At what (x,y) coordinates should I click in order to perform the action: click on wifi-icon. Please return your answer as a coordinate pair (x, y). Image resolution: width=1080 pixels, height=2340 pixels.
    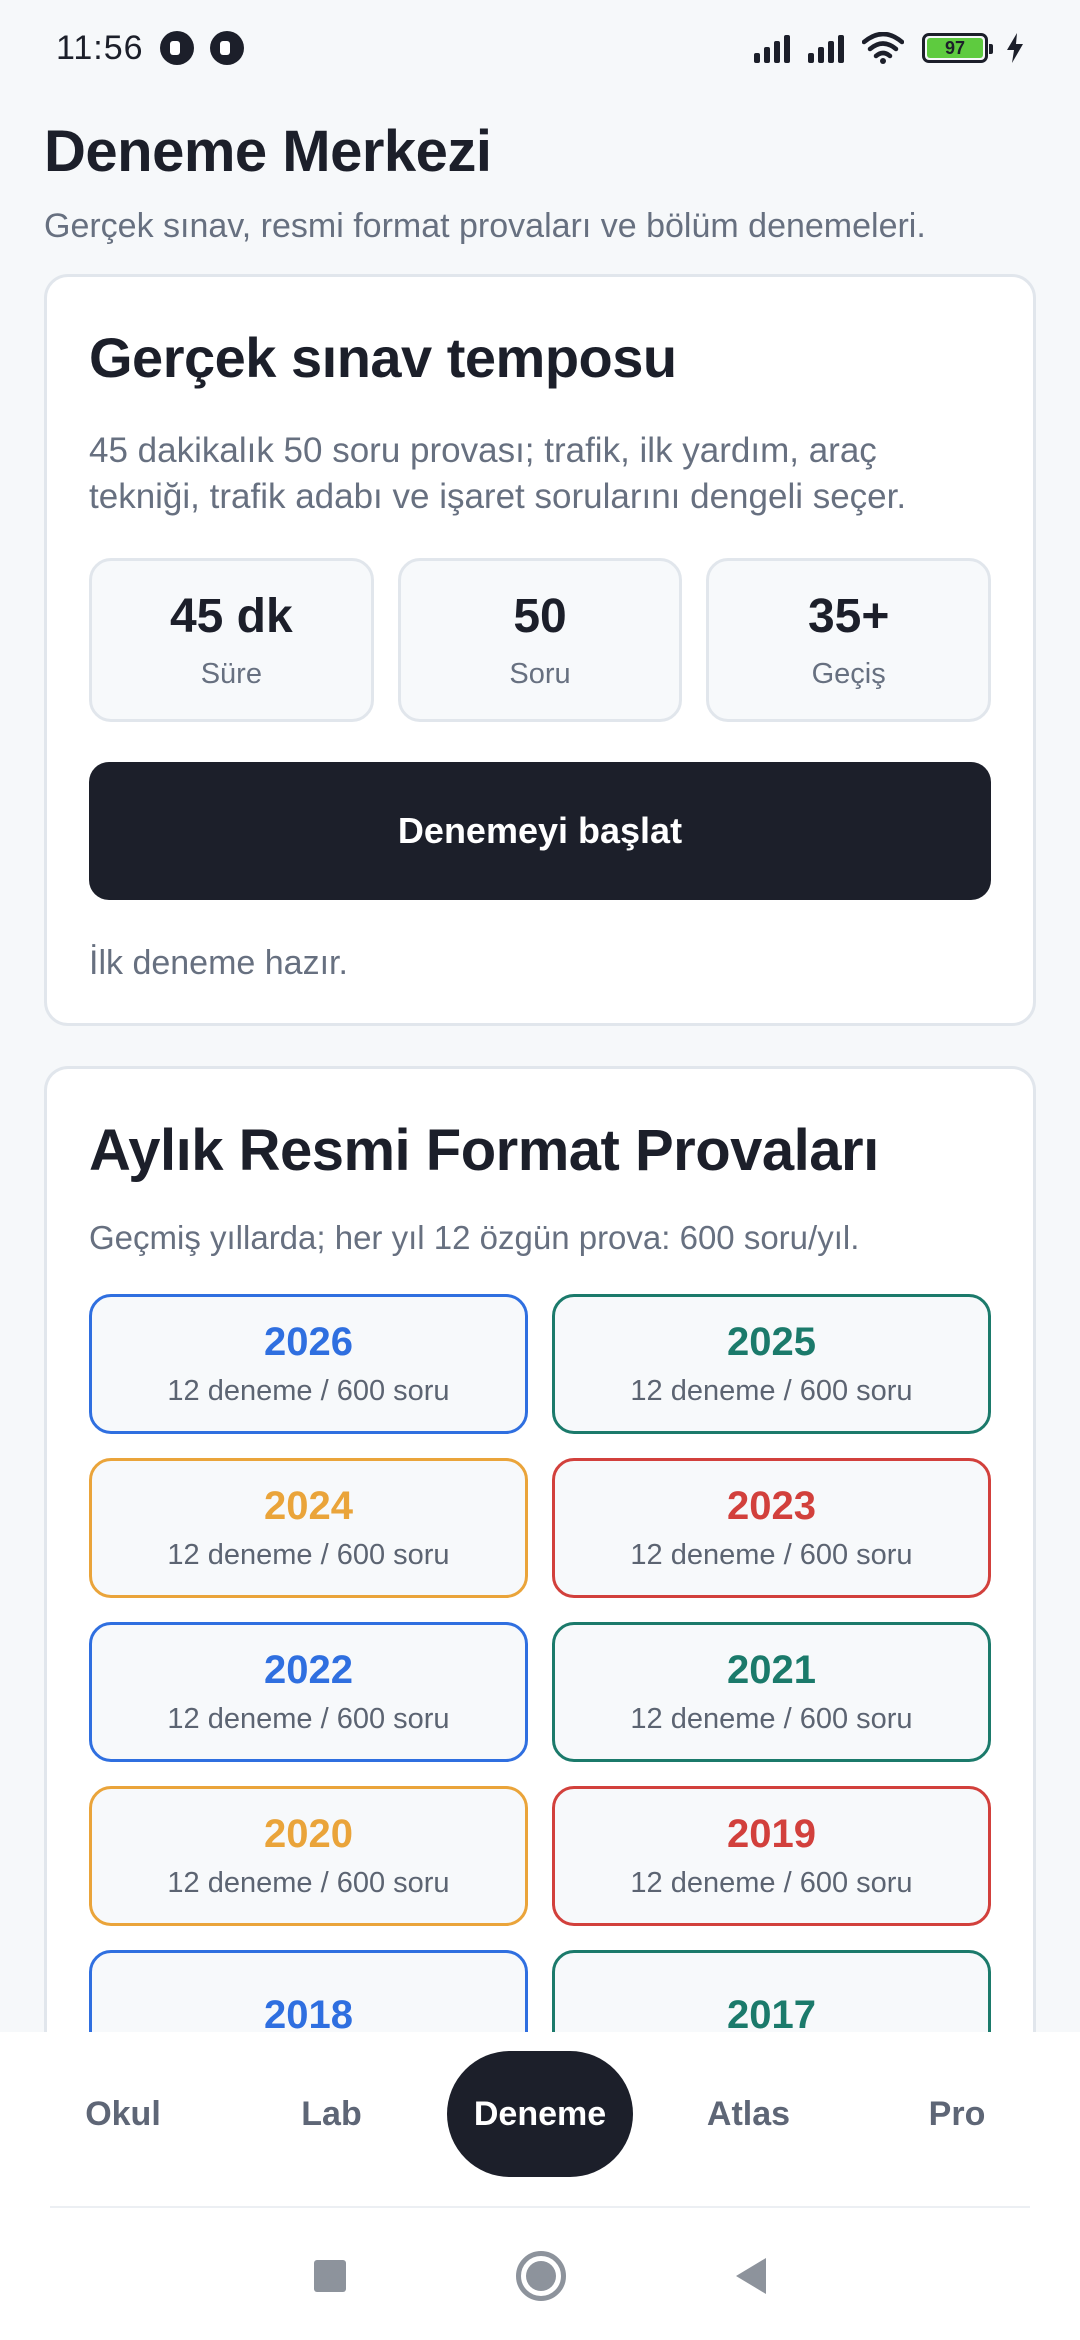
    Looking at the image, I should click on (883, 48).